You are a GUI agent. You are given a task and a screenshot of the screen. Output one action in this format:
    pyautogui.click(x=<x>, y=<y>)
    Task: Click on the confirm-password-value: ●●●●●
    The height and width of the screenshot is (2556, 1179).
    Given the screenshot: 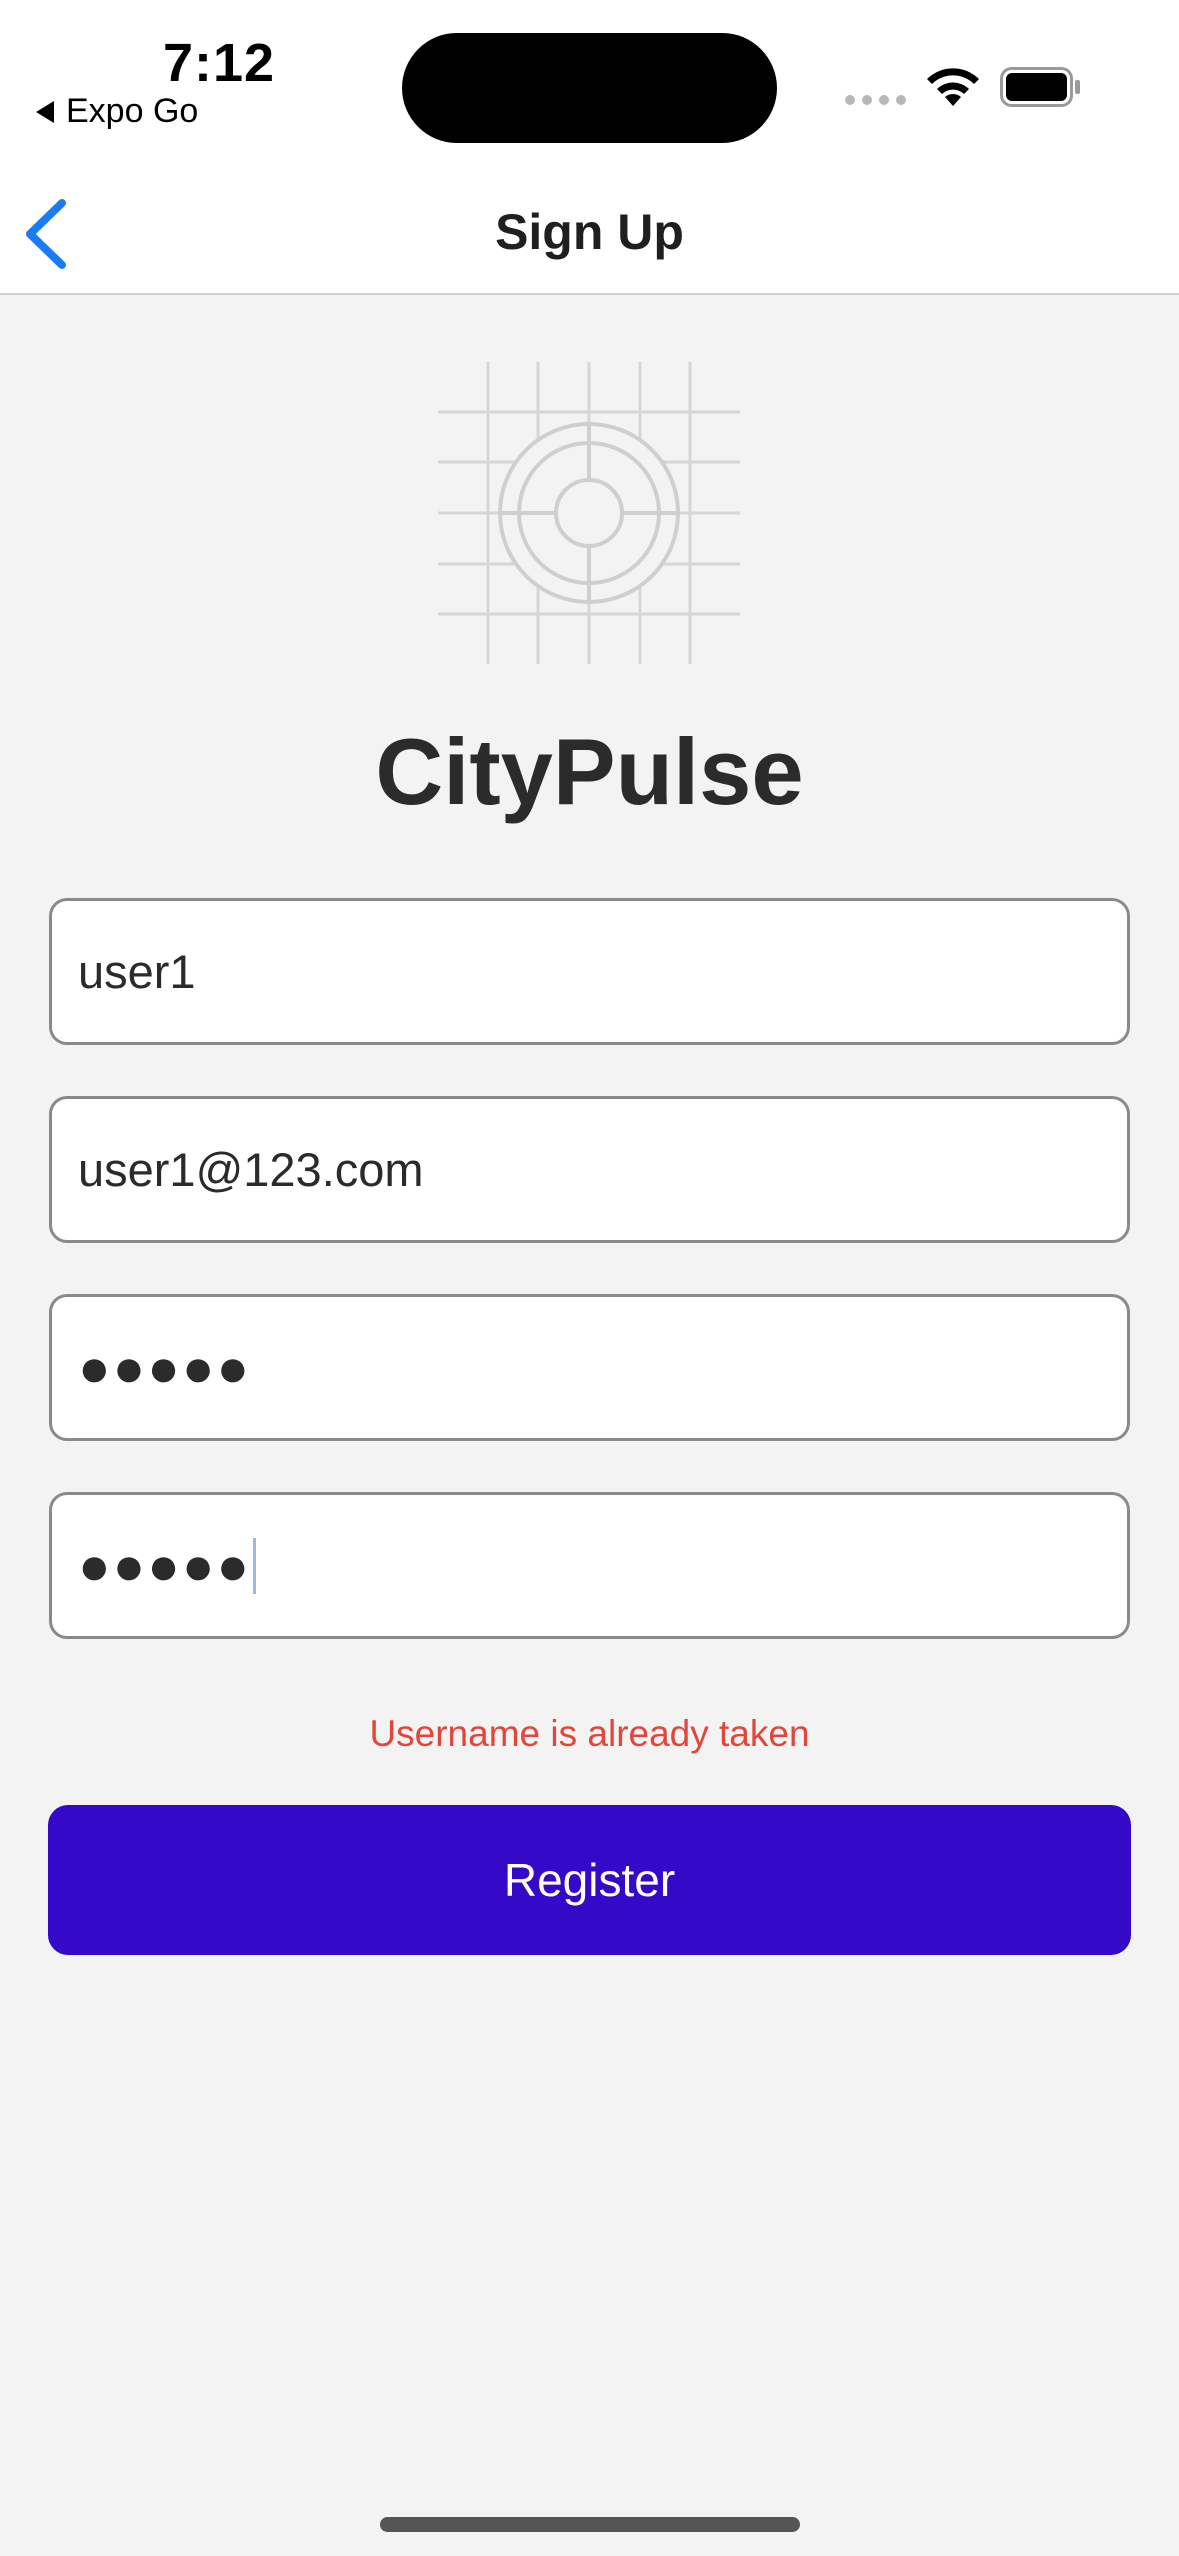 What is the action you would take?
    pyautogui.click(x=165, y=1565)
    